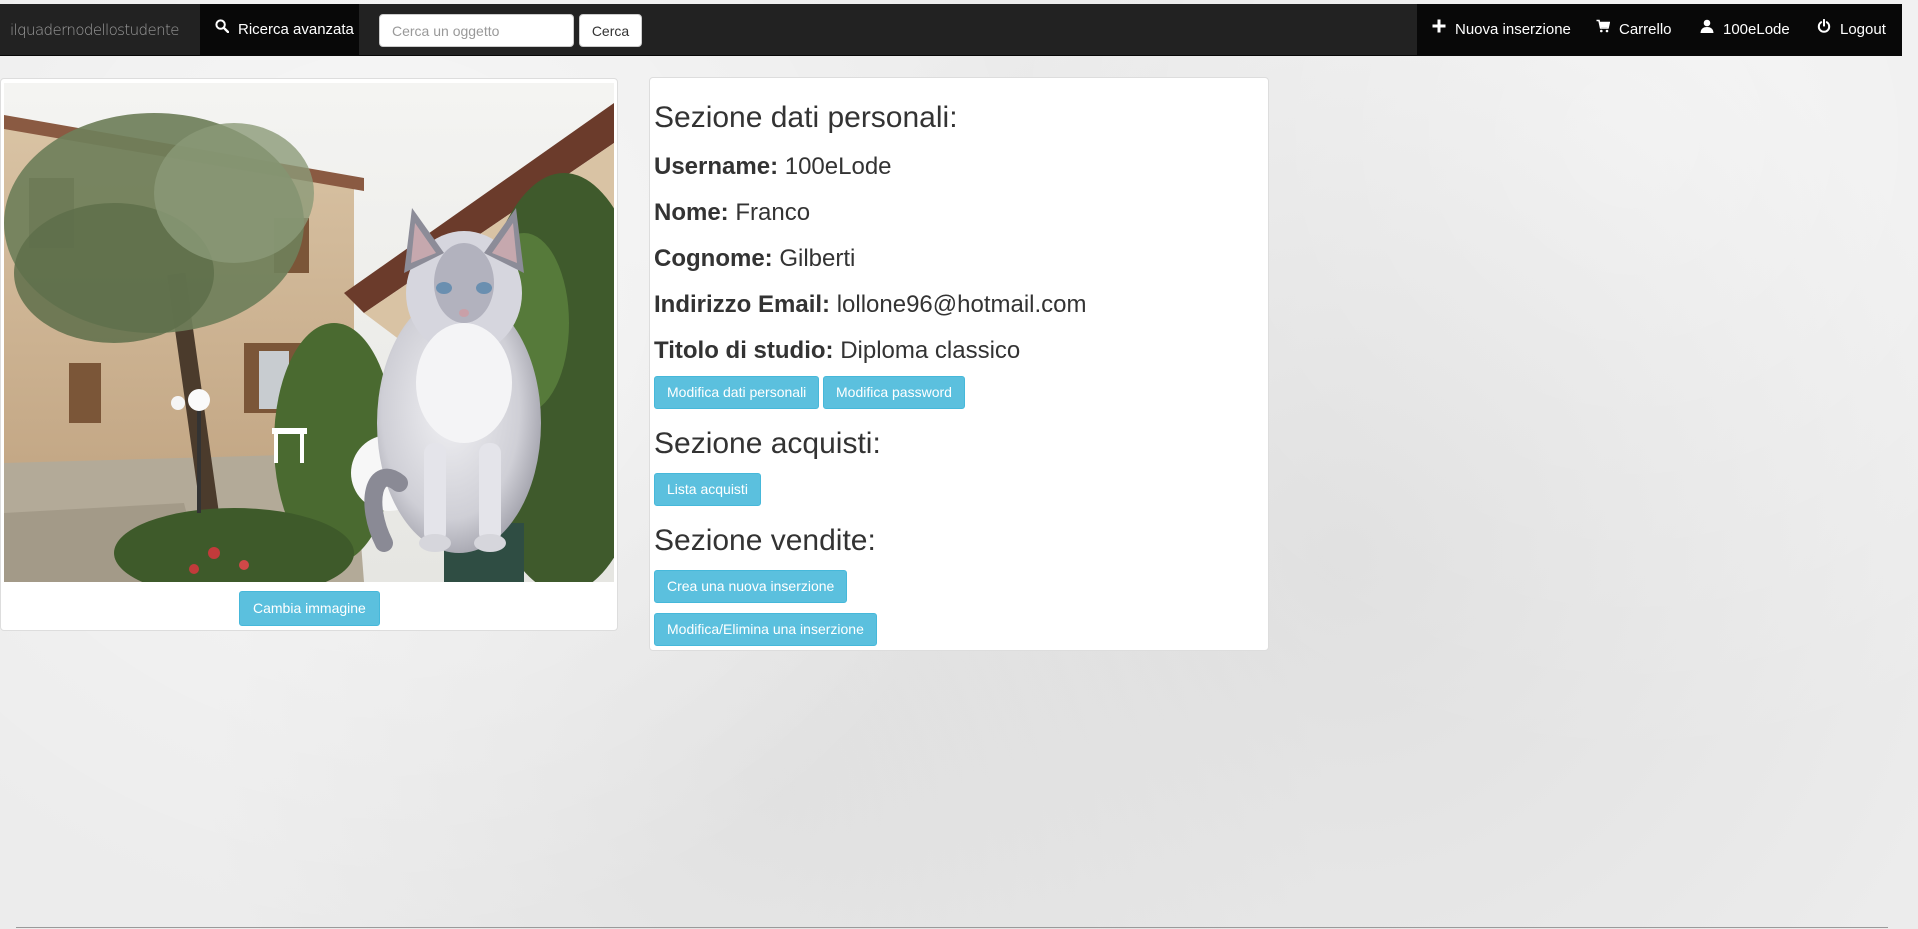  Describe the element at coordinates (751, 586) in the screenshot. I see `create-listing-button: Crea una nuova inserzione` at that location.